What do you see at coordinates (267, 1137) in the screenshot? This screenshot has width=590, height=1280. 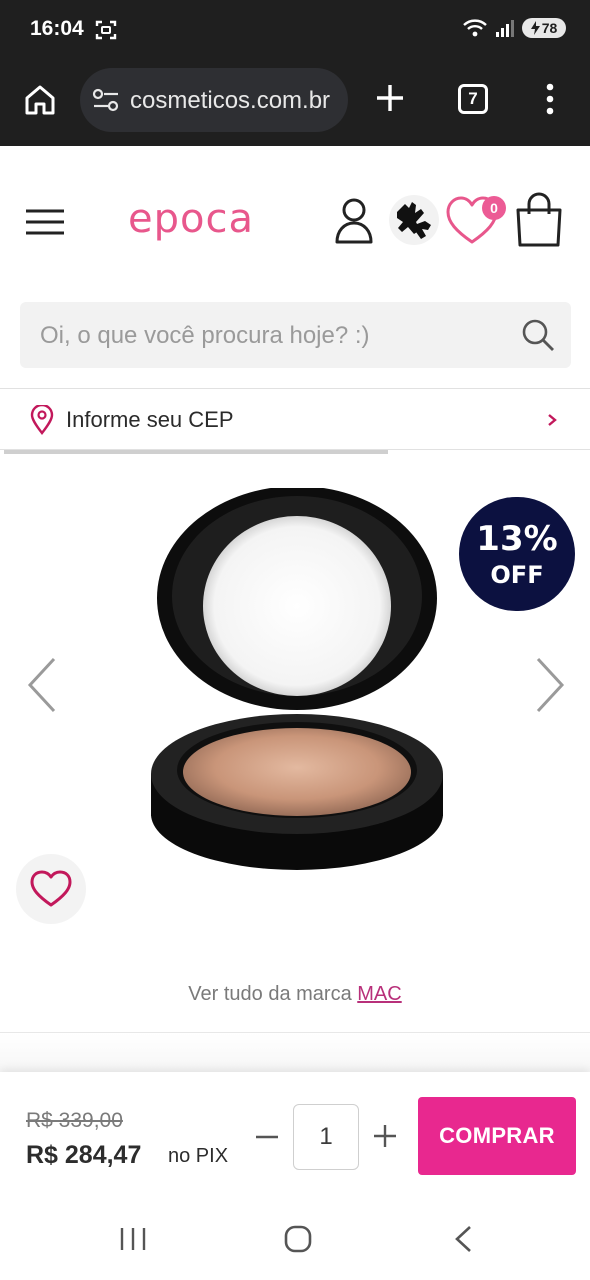 I see `quantity-minus-icon` at bounding box center [267, 1137].